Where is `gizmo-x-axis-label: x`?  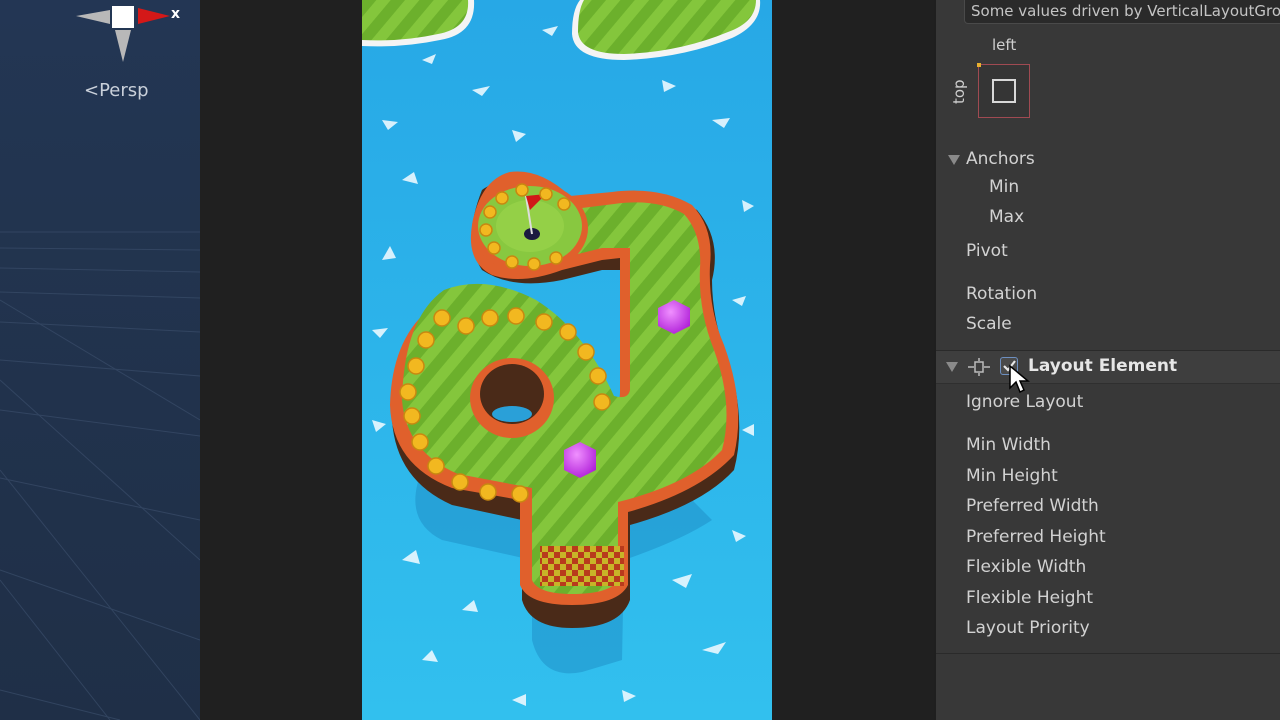
gizmo-x-axis-label: x is located at coordinates (176, 14).